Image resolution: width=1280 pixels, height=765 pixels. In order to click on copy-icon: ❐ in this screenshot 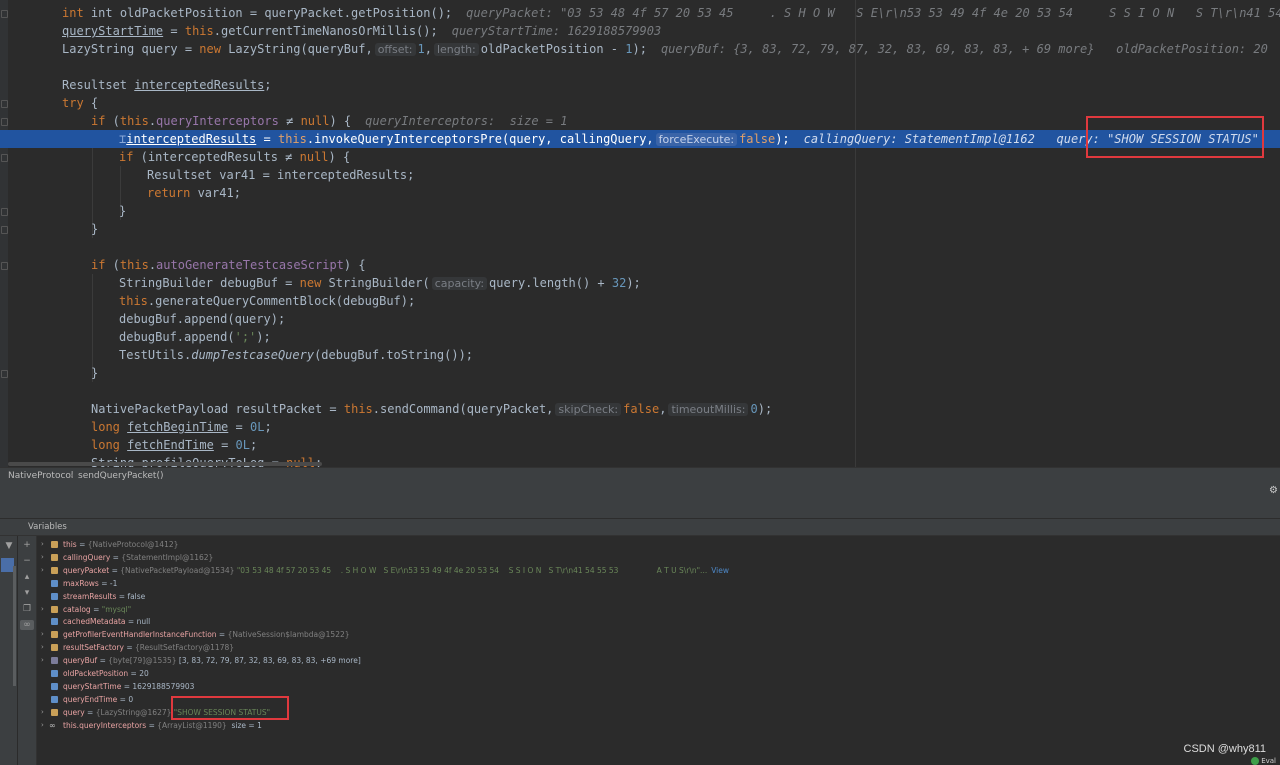, I will do `click(27, 609)`.